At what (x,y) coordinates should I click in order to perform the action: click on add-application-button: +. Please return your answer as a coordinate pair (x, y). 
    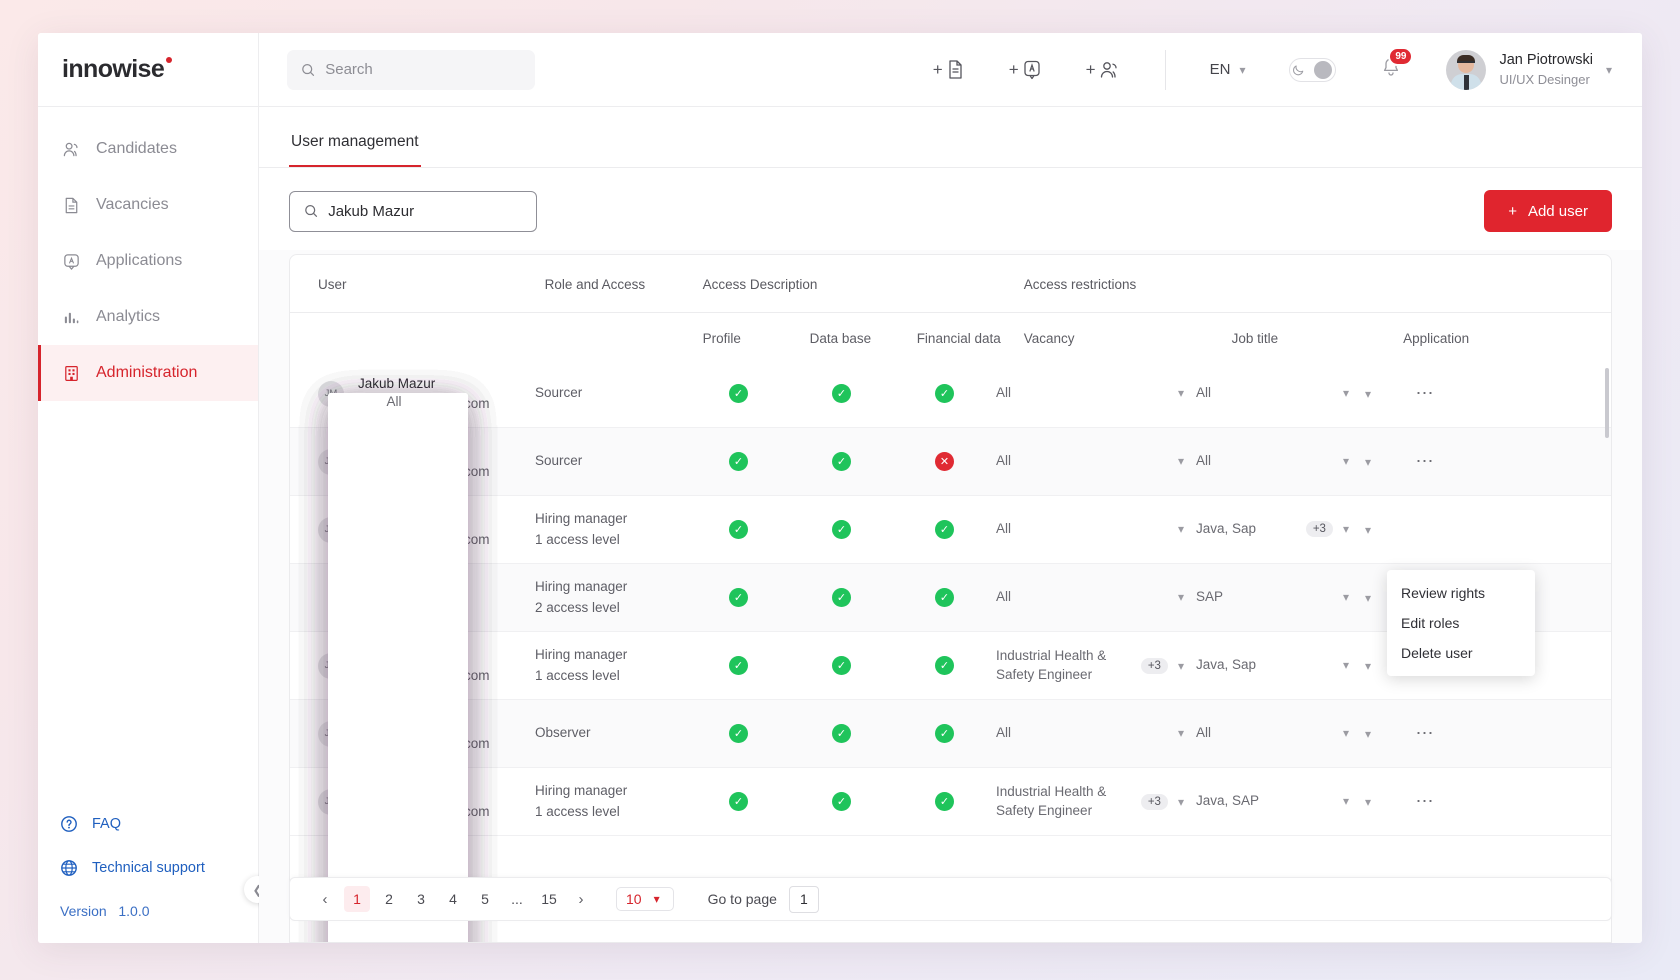
    Looking at the image, I should click on (1025, 69).